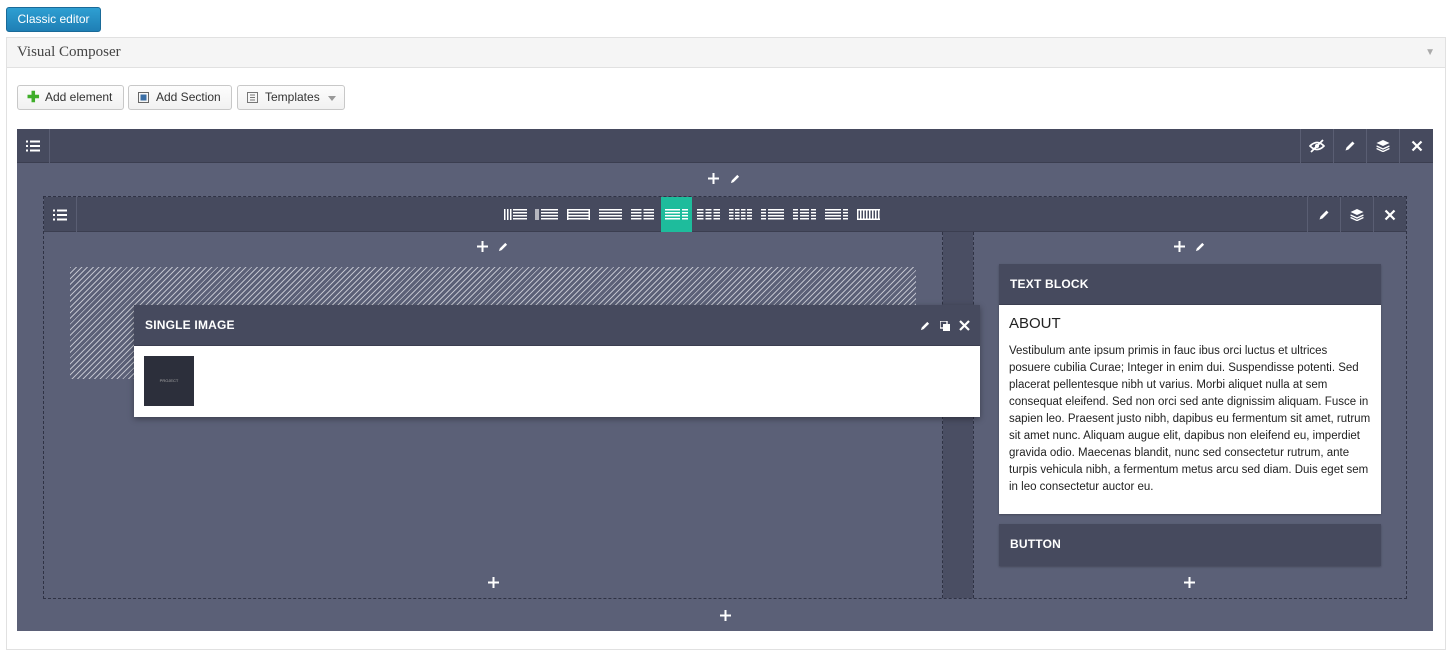  I want to click on text-block-title: TEXT BLOCK, so click(1049, 284).